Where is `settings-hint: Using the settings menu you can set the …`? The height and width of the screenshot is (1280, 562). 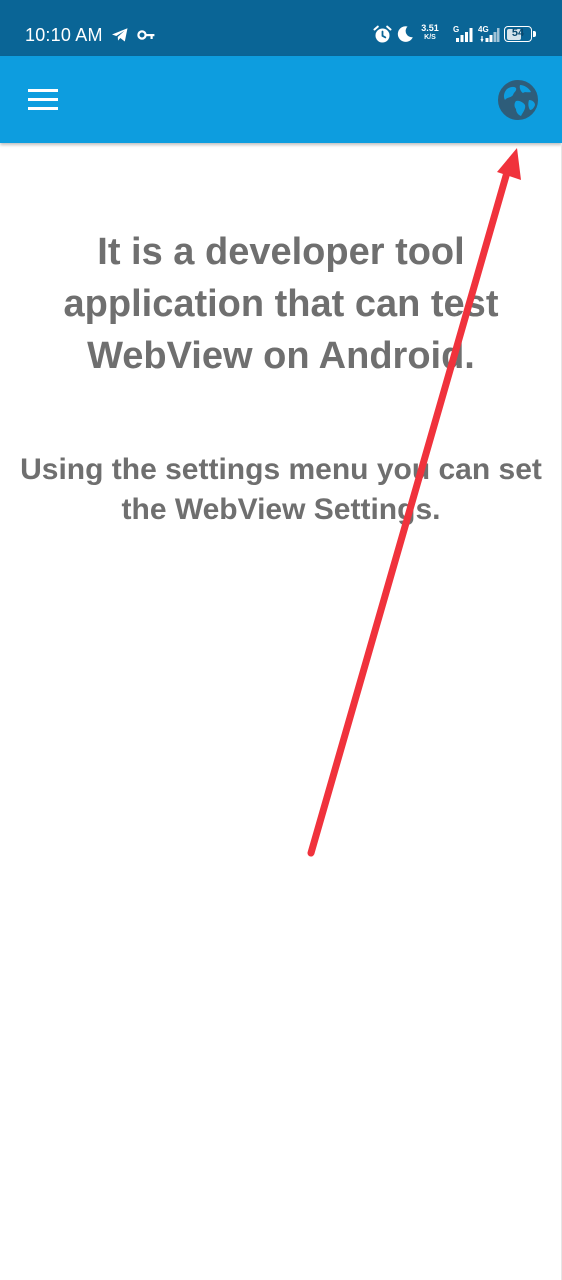
settings-hint: Using the settings menu you can set the … is located at coordinates (281, 489).